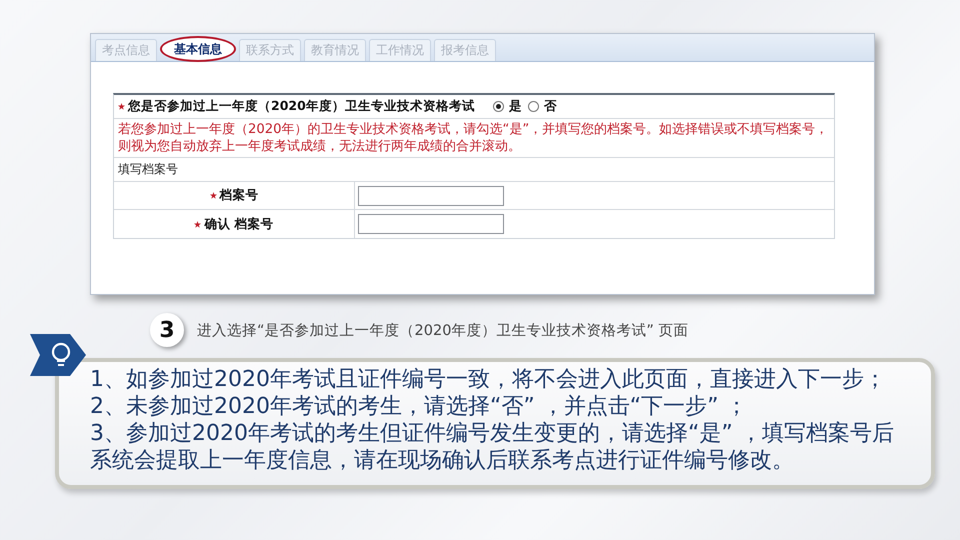 The image size is (960, 540). Describe the element at coordinates (400, 50) in the screenshot. I see `tab: 工作情况` at that location.